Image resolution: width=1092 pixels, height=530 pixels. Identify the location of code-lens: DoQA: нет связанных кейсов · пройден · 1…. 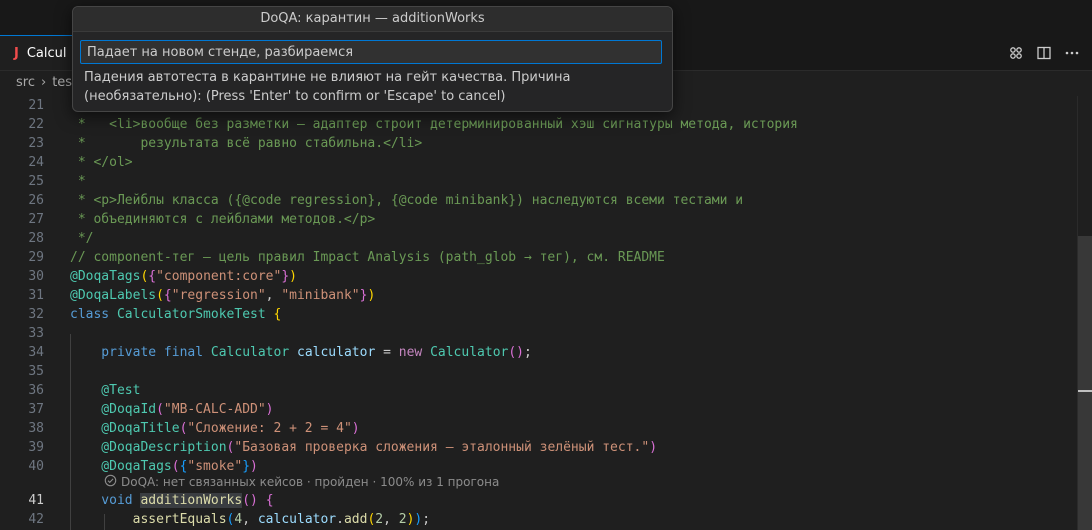
(301, 482).